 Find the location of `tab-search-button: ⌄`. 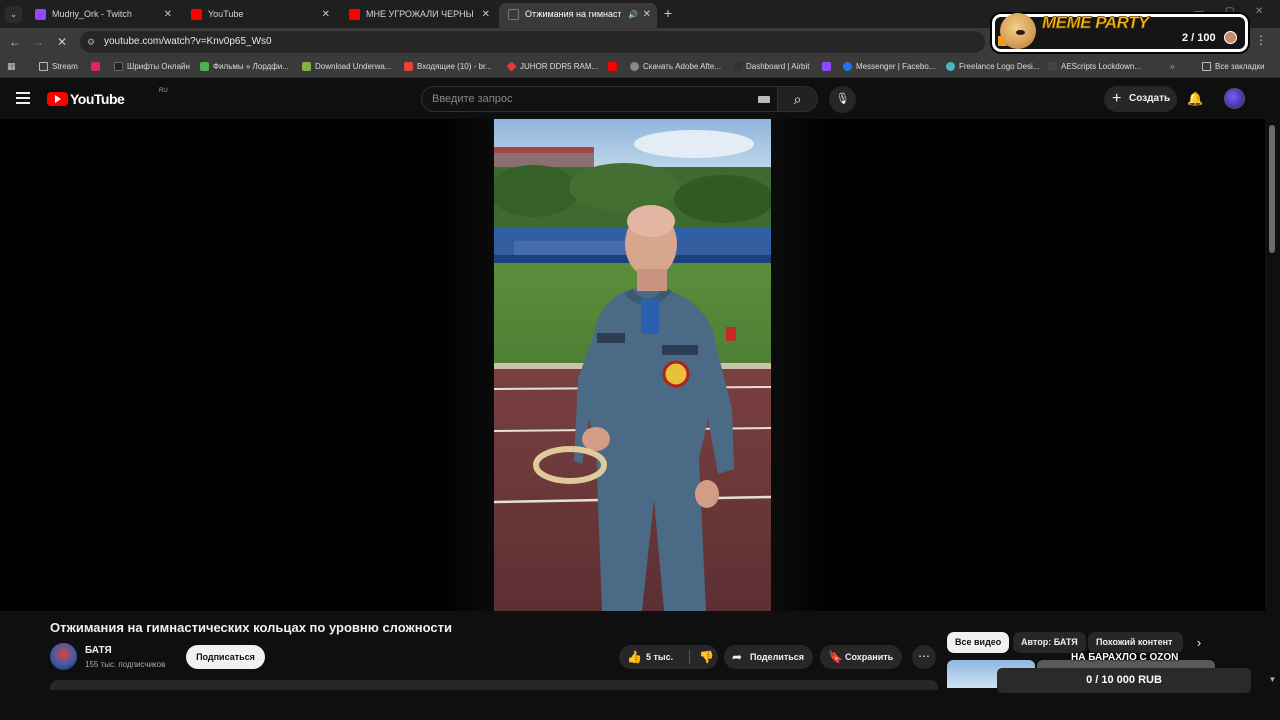

tab-search-button: ⌄ is located at coordinates (13, 14).